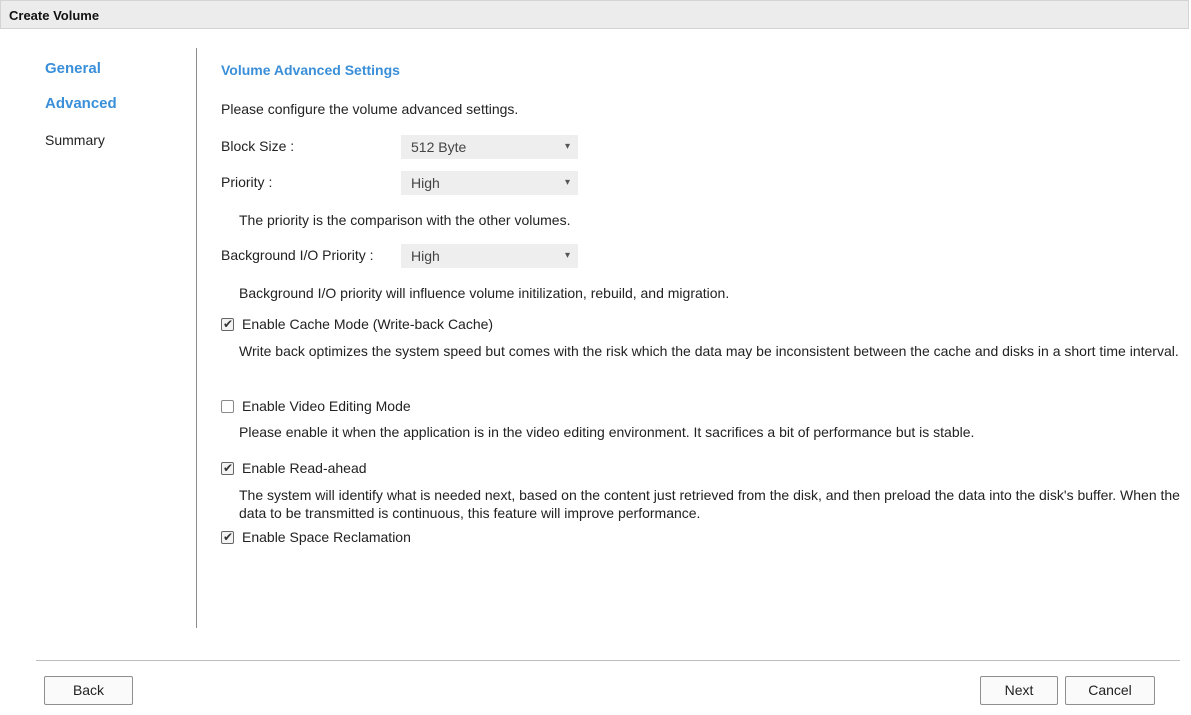 The height and width of the screenshot is (715, 1191). What do you see at coordinates (73, 68) in the screenshot?
I see `nav-item-general: General` at bounding box center [73, 68].